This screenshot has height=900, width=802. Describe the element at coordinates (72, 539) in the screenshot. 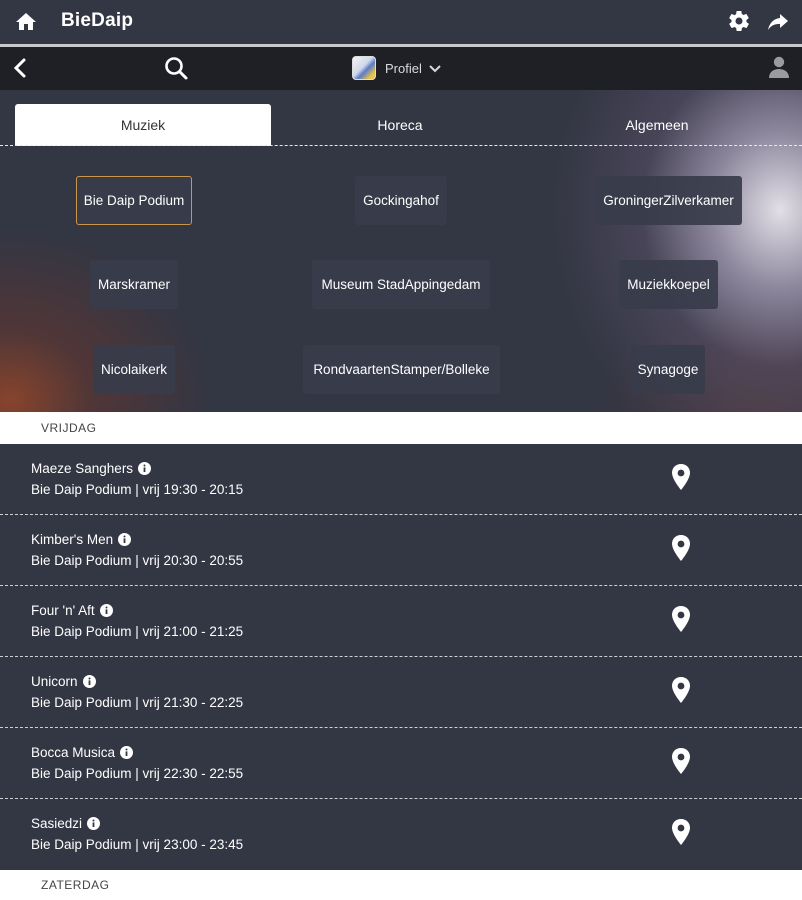

I see `event-name: Kimber's Men` at that location.